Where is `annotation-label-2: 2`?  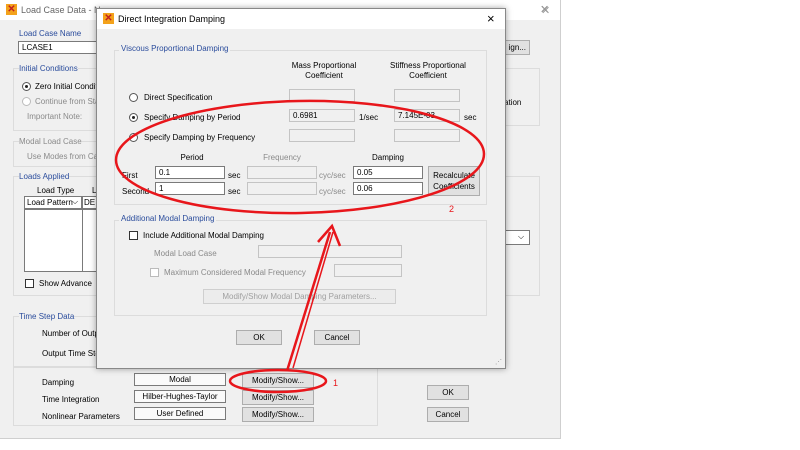
annotation-label-2: 2 is located at coordinates (452, 209).